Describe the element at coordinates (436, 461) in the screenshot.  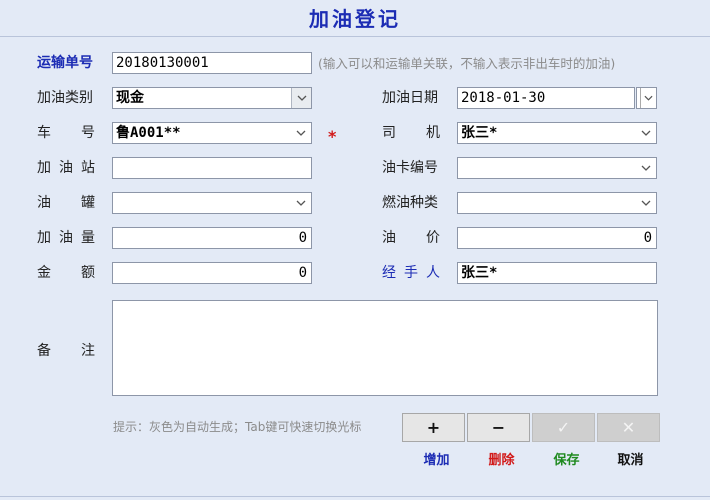
I see `add-label: 增加` at that location.